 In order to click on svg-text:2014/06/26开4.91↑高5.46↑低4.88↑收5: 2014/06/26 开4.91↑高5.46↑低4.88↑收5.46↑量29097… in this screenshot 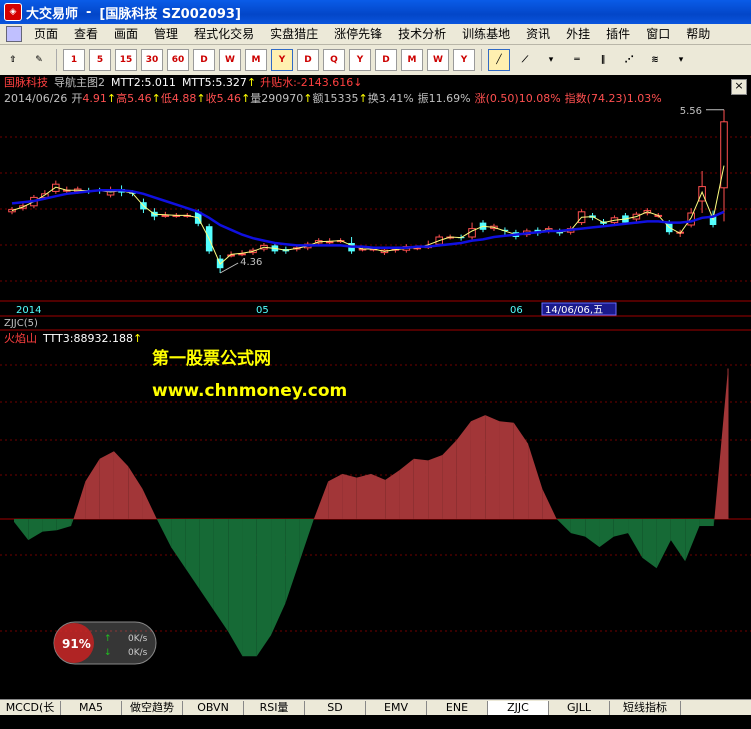, I will do `click(333, 98)`.